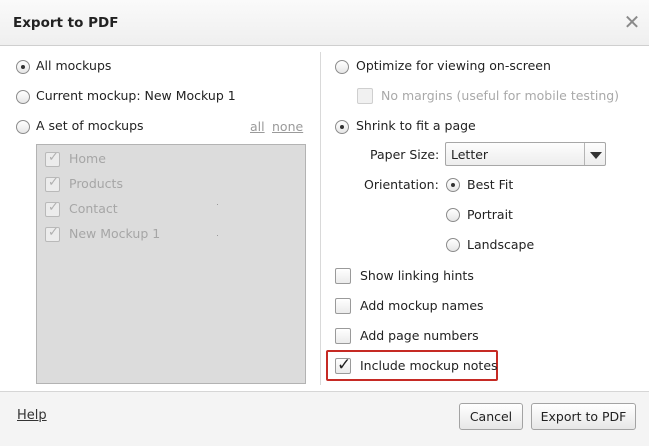 Image resolution: width=649 pixels, height=446 pixels. Describe the element at coordinates (90, 125) in the screenshot. I see `set-of-mockups-label: A set of mockups` at that location.